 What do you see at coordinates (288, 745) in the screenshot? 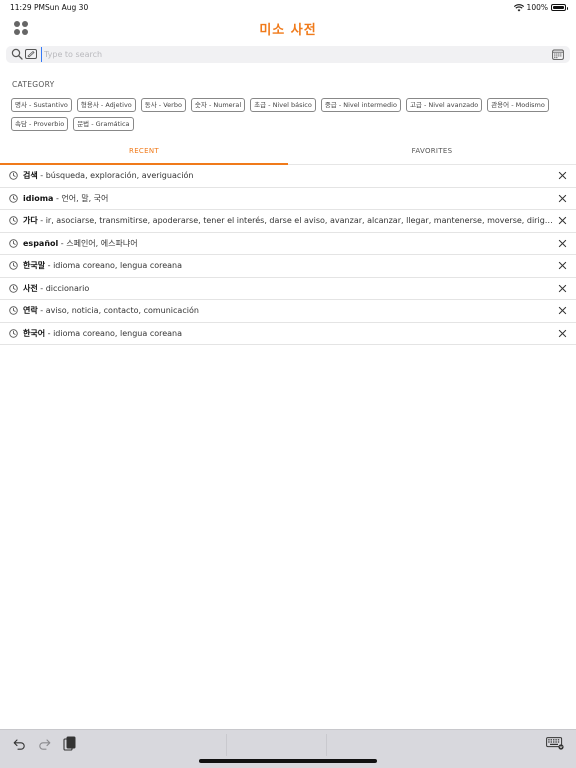
I see `toolbar-dividers` at bounding box center [288, 745].